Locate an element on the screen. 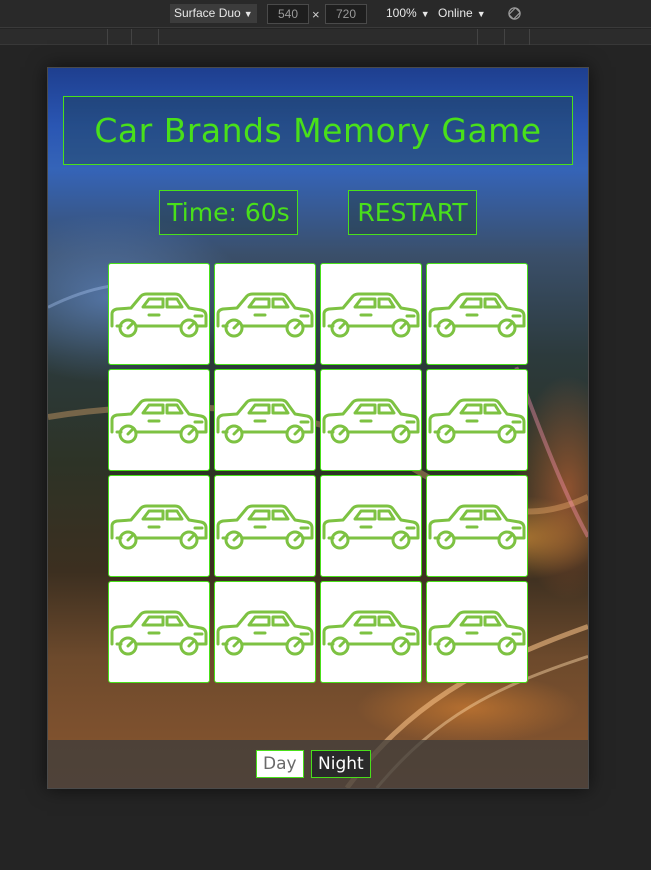 Image resolution: width=651 pixels, height=870 pixels. devtools-toolbar: Surface Duo ▼ 540 × 720 100% ▼ Online ▼ is located at coordinates (325, 14).